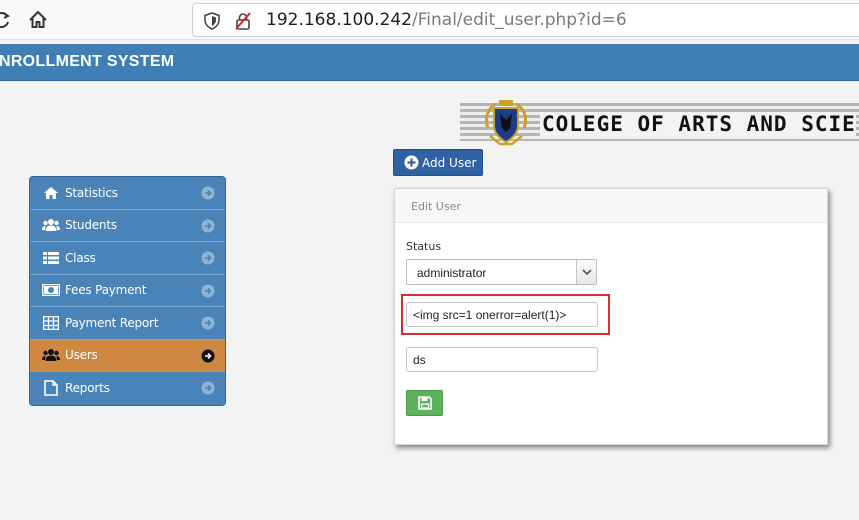 The width and height of the screenshot is (859, 520). Describe the element at coordinates (429, 62) in the screenshot. I see `app-header: ENROLLMENT SYSTEM` at that location.